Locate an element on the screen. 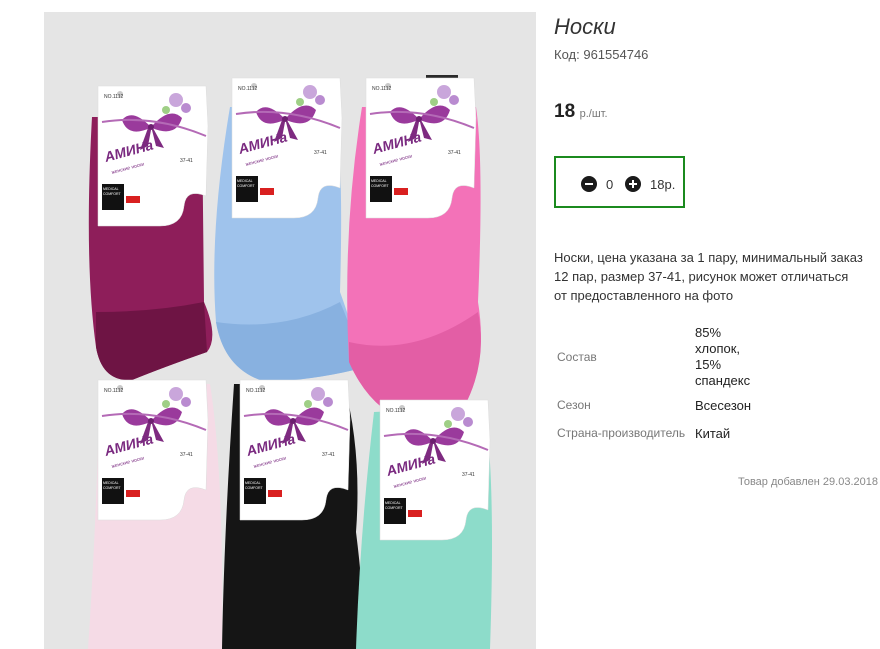 This screenshot has height=649, width=880. product-code-label: Код: is located at coordinates (567, 54).